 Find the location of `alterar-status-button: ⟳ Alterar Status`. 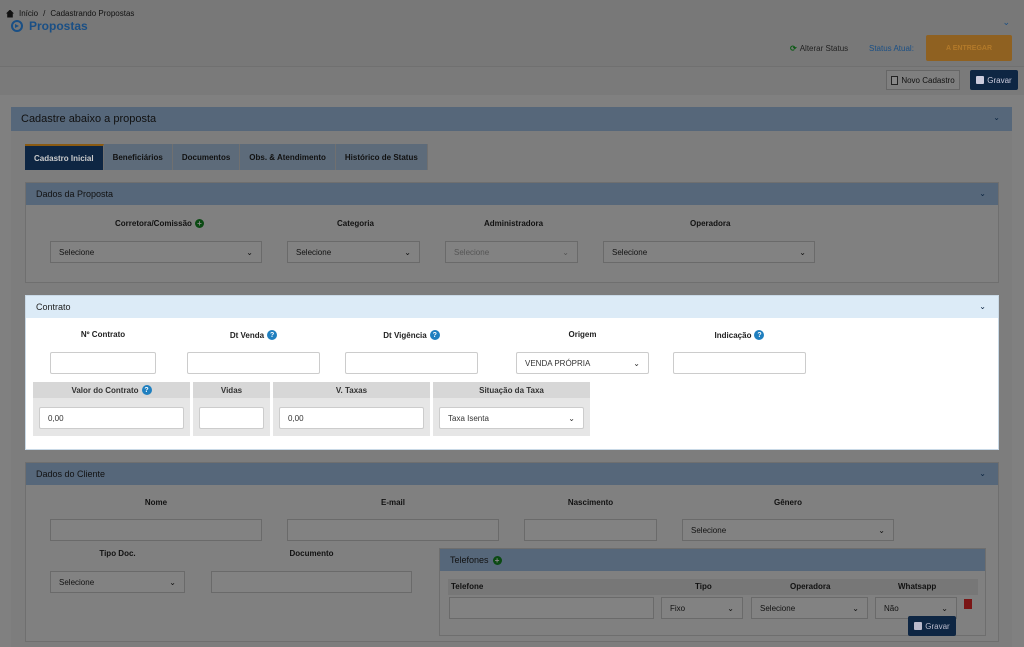

alterar-status-button: ⟳ Alterar Status is located at coordinates (819, 48).